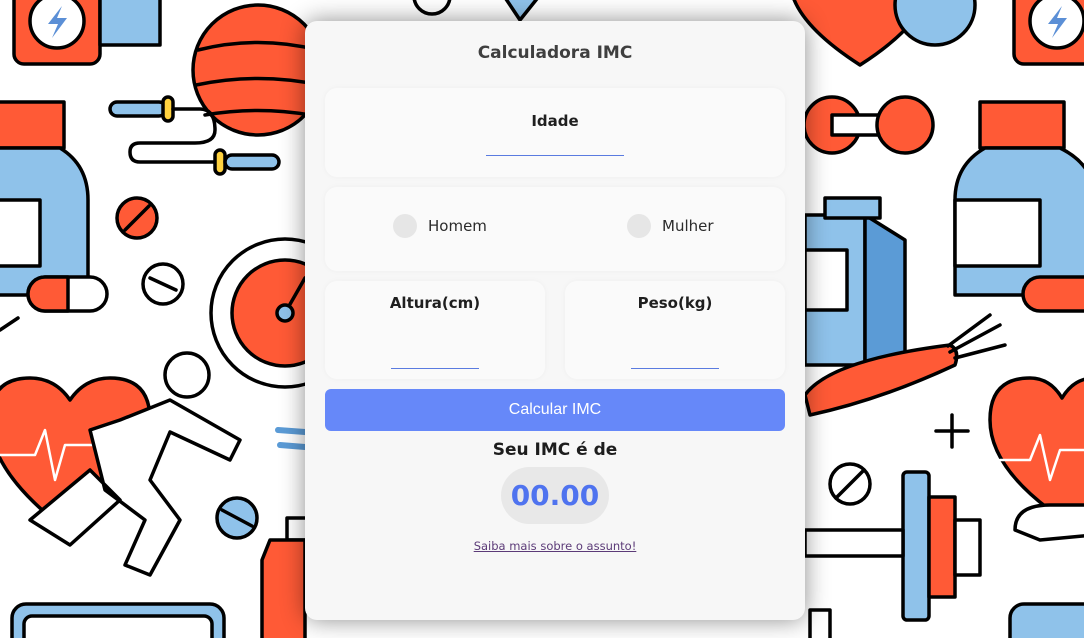  I want to click on dumbbell-icon, so click(868, 125).